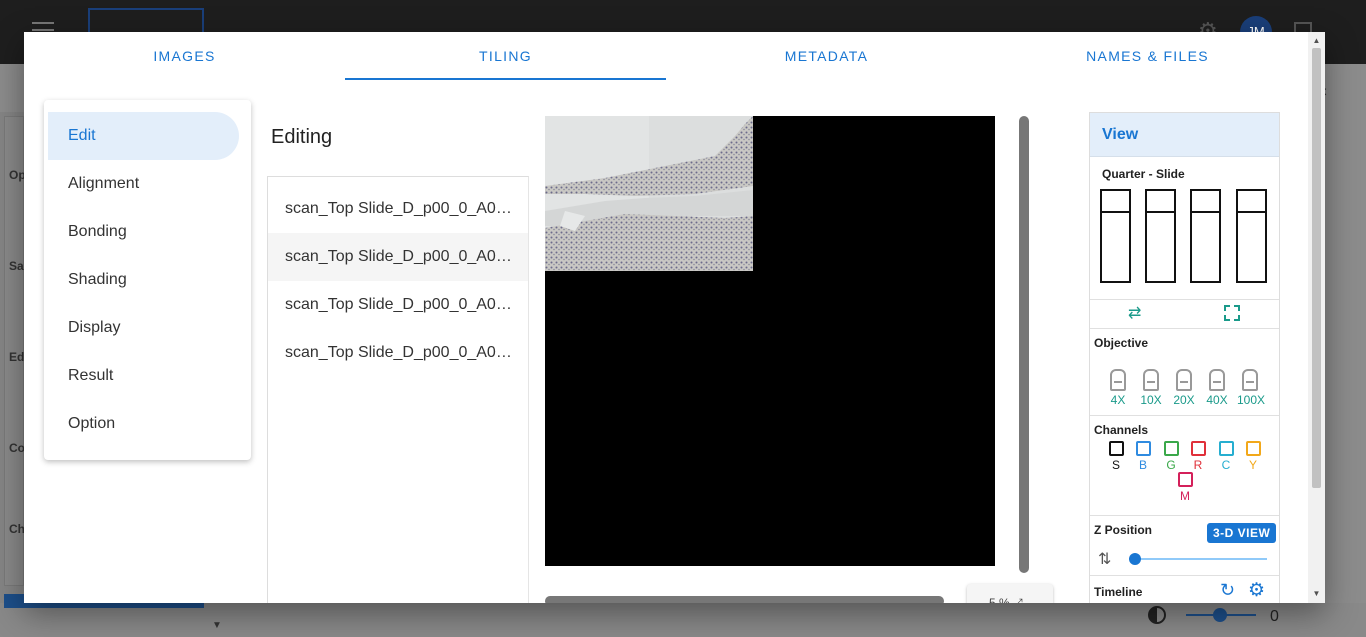 The width and height of the screenshot is (1366, 637). I want to click on objective-label-20x: 20X, so click(1184, 400).